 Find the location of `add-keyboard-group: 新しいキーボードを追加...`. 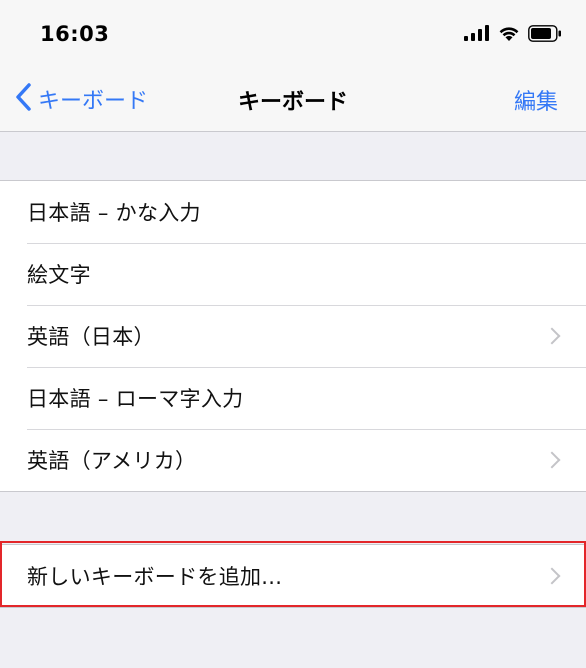

add-keyboard-group: 新しいキーボードを追加... is located at coordinates (293, 576).